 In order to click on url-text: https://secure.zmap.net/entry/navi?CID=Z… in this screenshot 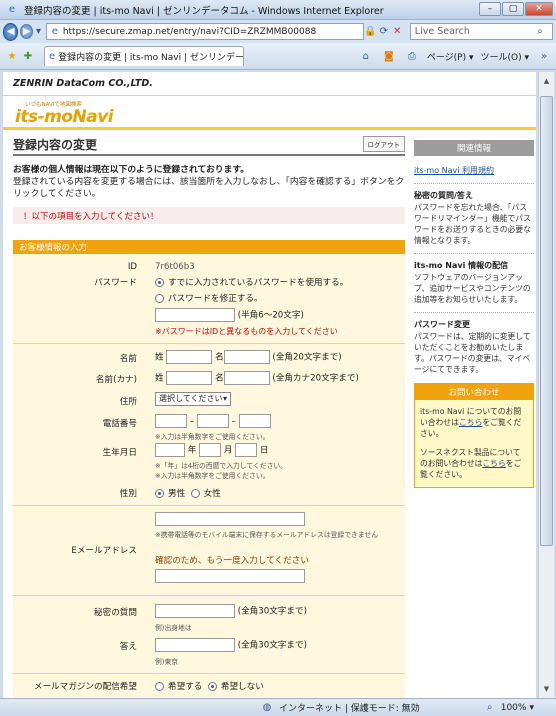, I will do `click(189, 31)`.